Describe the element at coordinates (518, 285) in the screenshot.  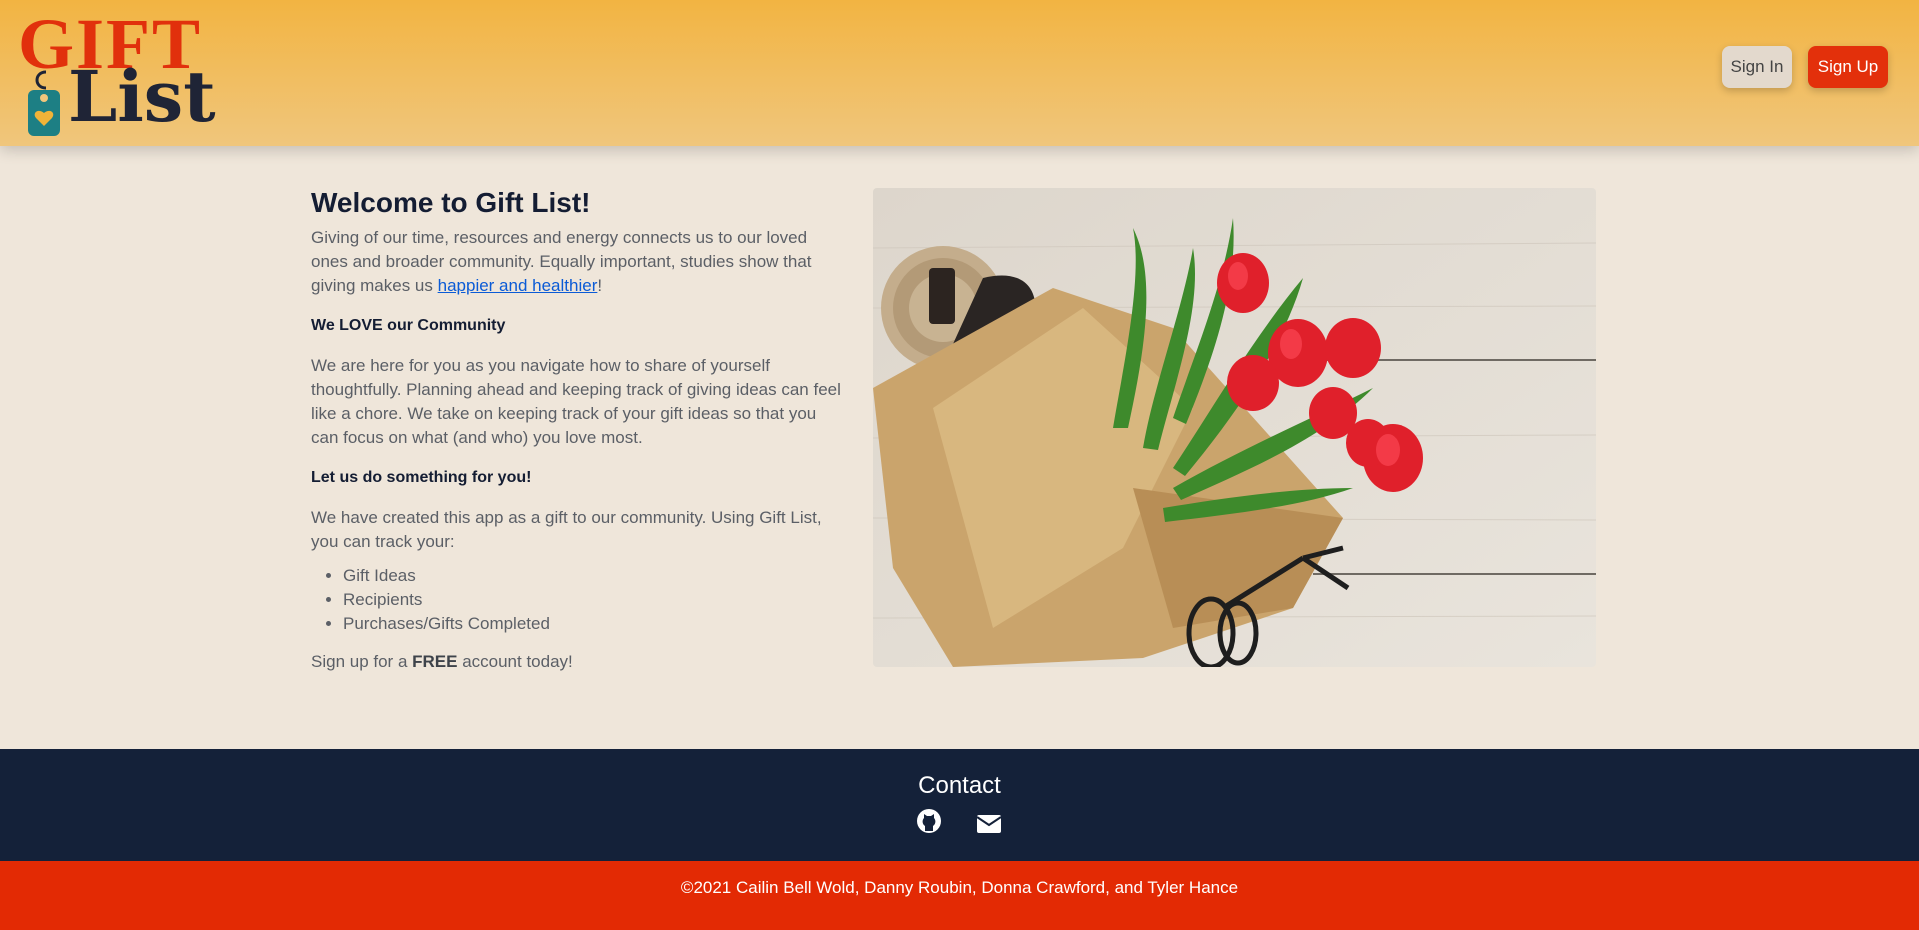
I see `happier-healthier-link: happier and healthier` at that location.